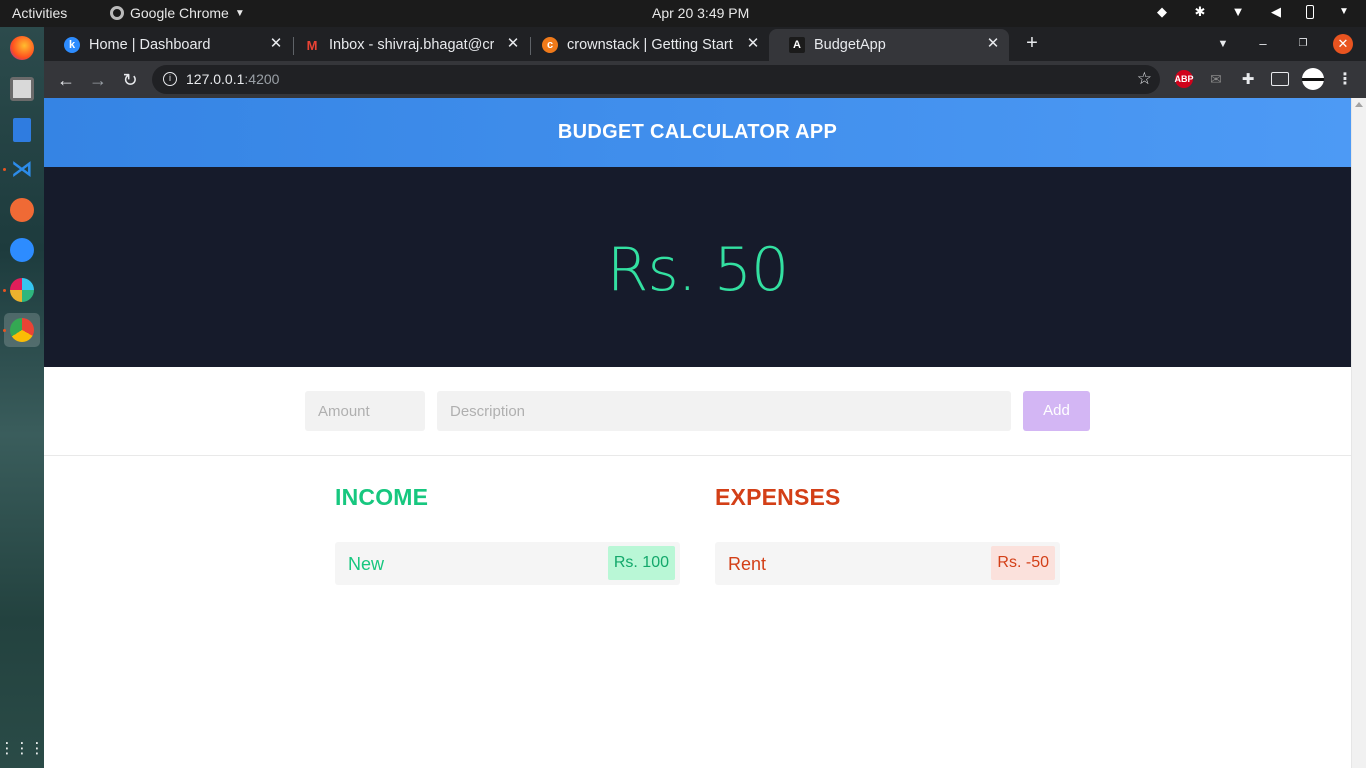 This screenshot has height=768, width=1366. I want to click on files-icon, so click(22, 89).